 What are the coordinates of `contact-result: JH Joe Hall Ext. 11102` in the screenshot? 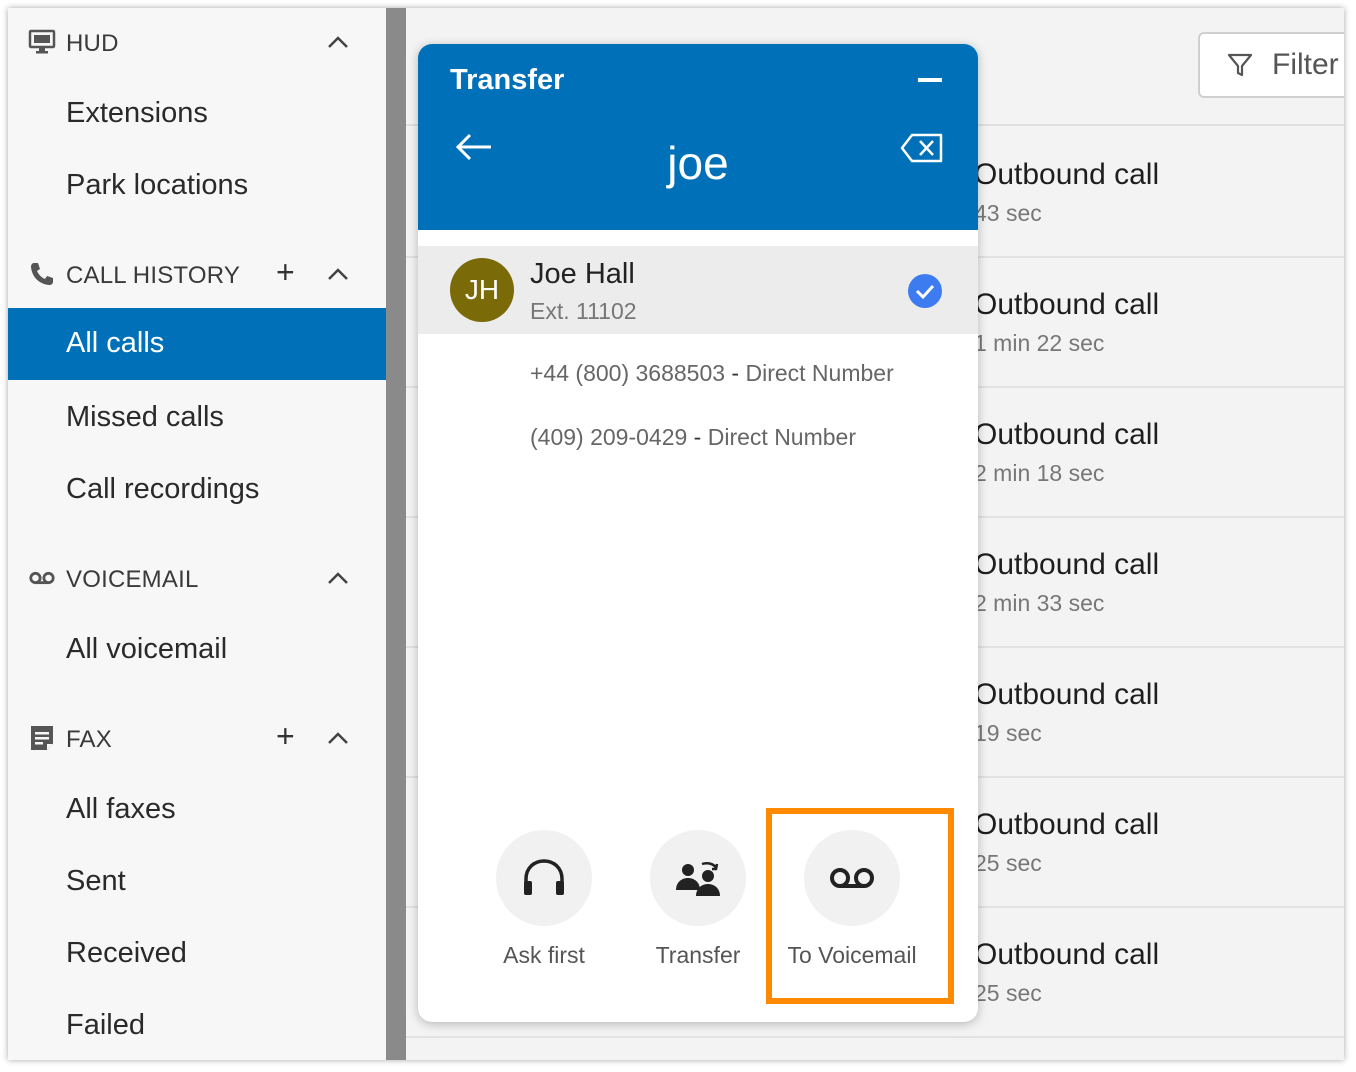 It's located at (698, 290).